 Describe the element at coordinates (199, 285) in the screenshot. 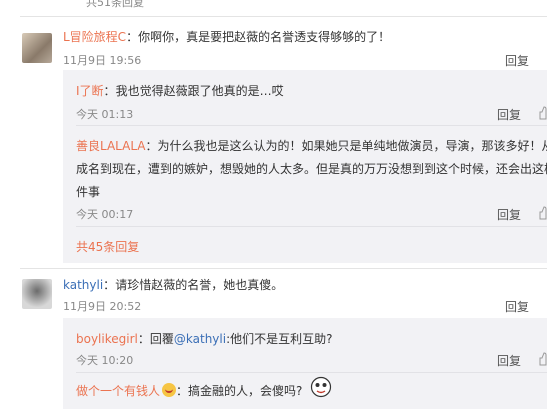

I see `comment-2-text: 请珍惜赵薇的名誉，她也真傻。` at that location.